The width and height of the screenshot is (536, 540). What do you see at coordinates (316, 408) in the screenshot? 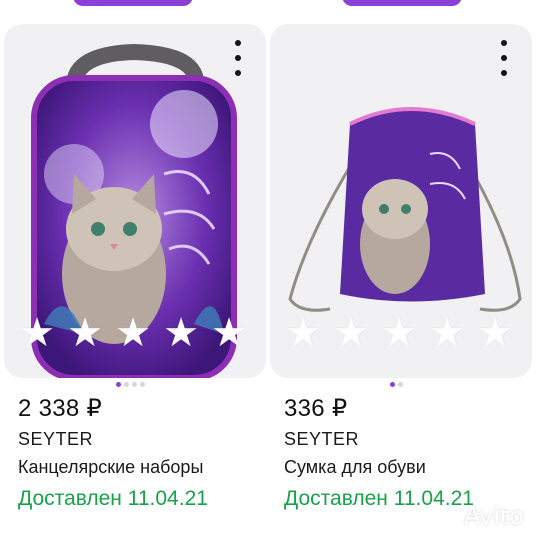
I see `product-price: 336 ₽` at bounding box center [316, 408].